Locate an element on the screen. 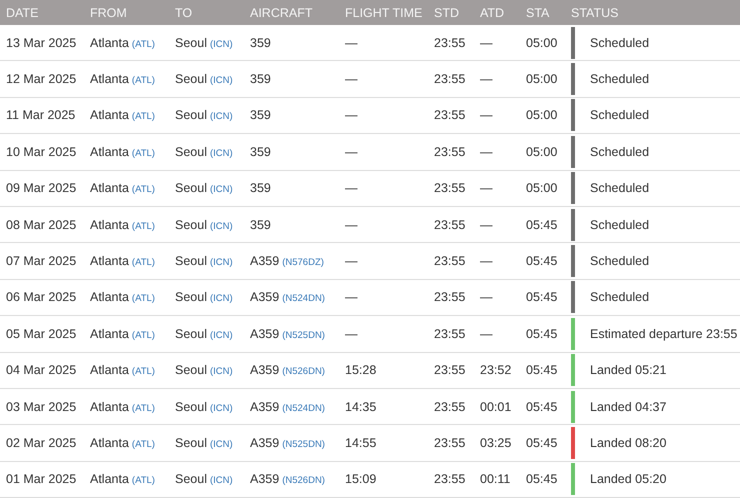  flight-time-cell: 15:09 is located at coordinates (360, 479).